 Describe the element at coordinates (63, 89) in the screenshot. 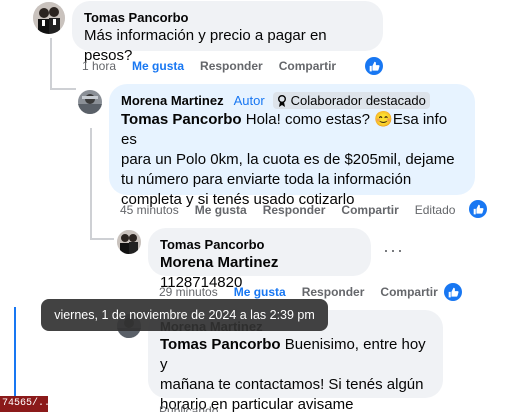

I see `thread-line-curve` at that location.